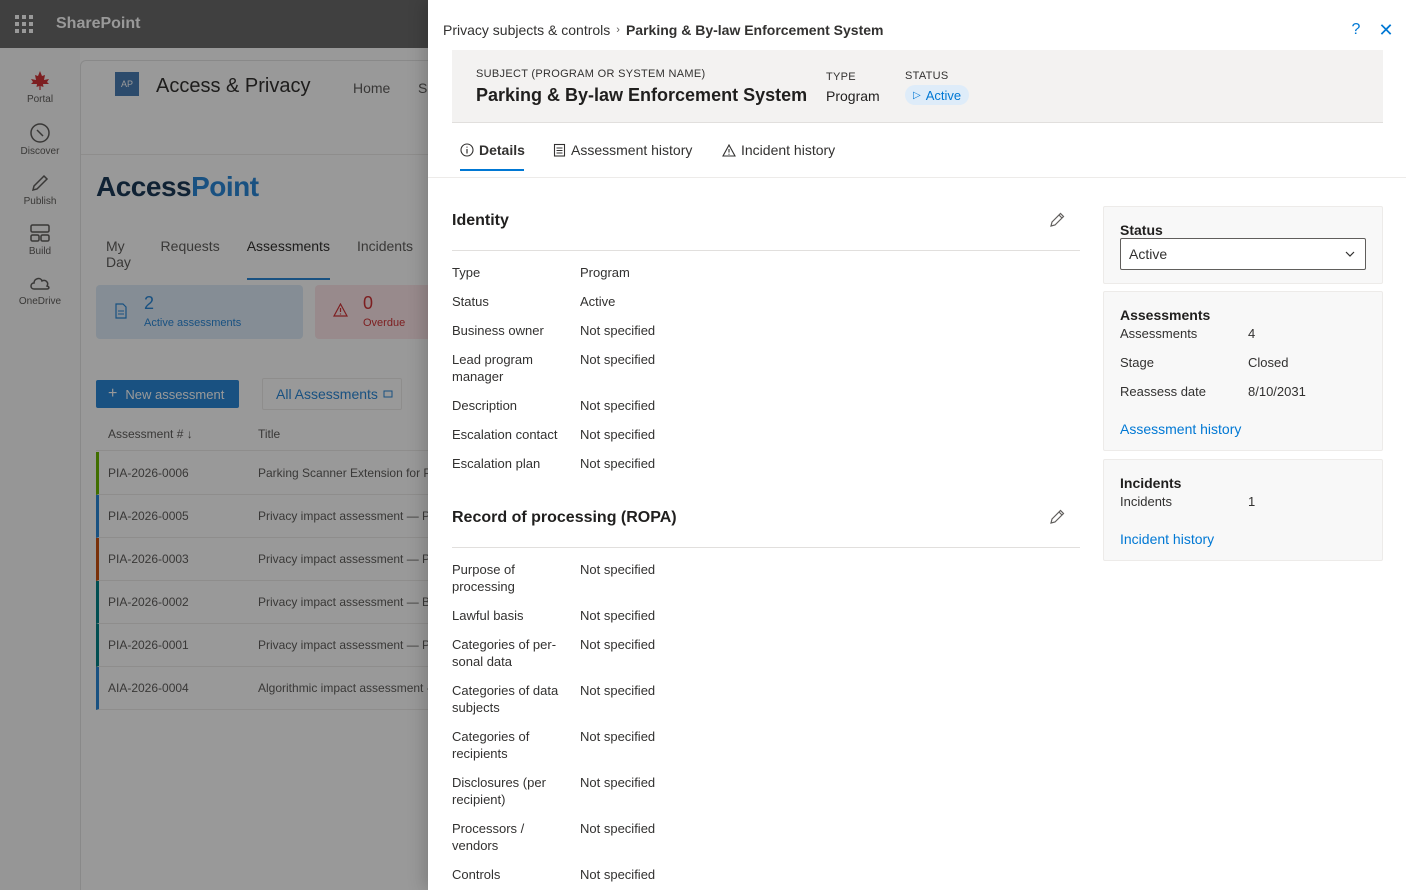 This screenshot has height=890, width=1406. I want to click on status-label: STATUS, so click(927, 76).